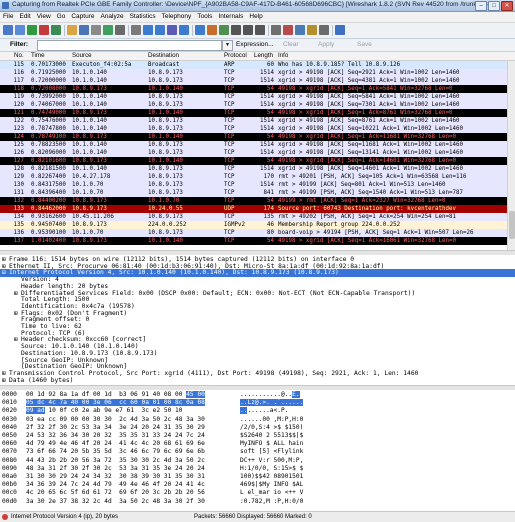 The image size is (515, 522). I want to click on column-header-destination: Destination, so click(163, 56).